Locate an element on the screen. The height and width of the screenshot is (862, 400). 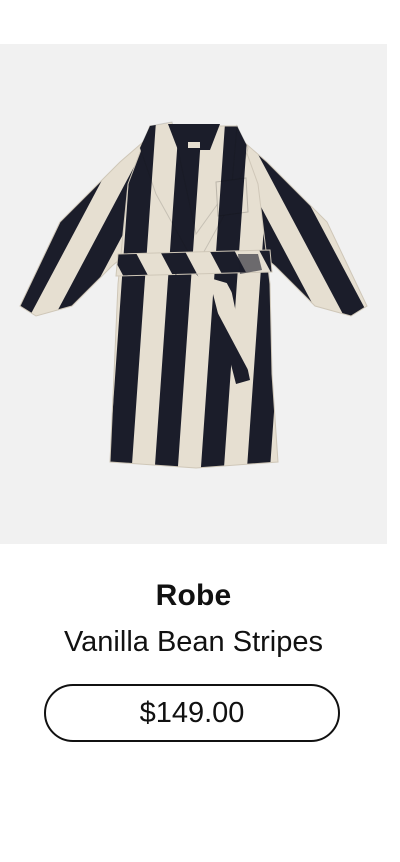
product-variant: Vanilla Bean Stripes is located at coordinates (193, 642).